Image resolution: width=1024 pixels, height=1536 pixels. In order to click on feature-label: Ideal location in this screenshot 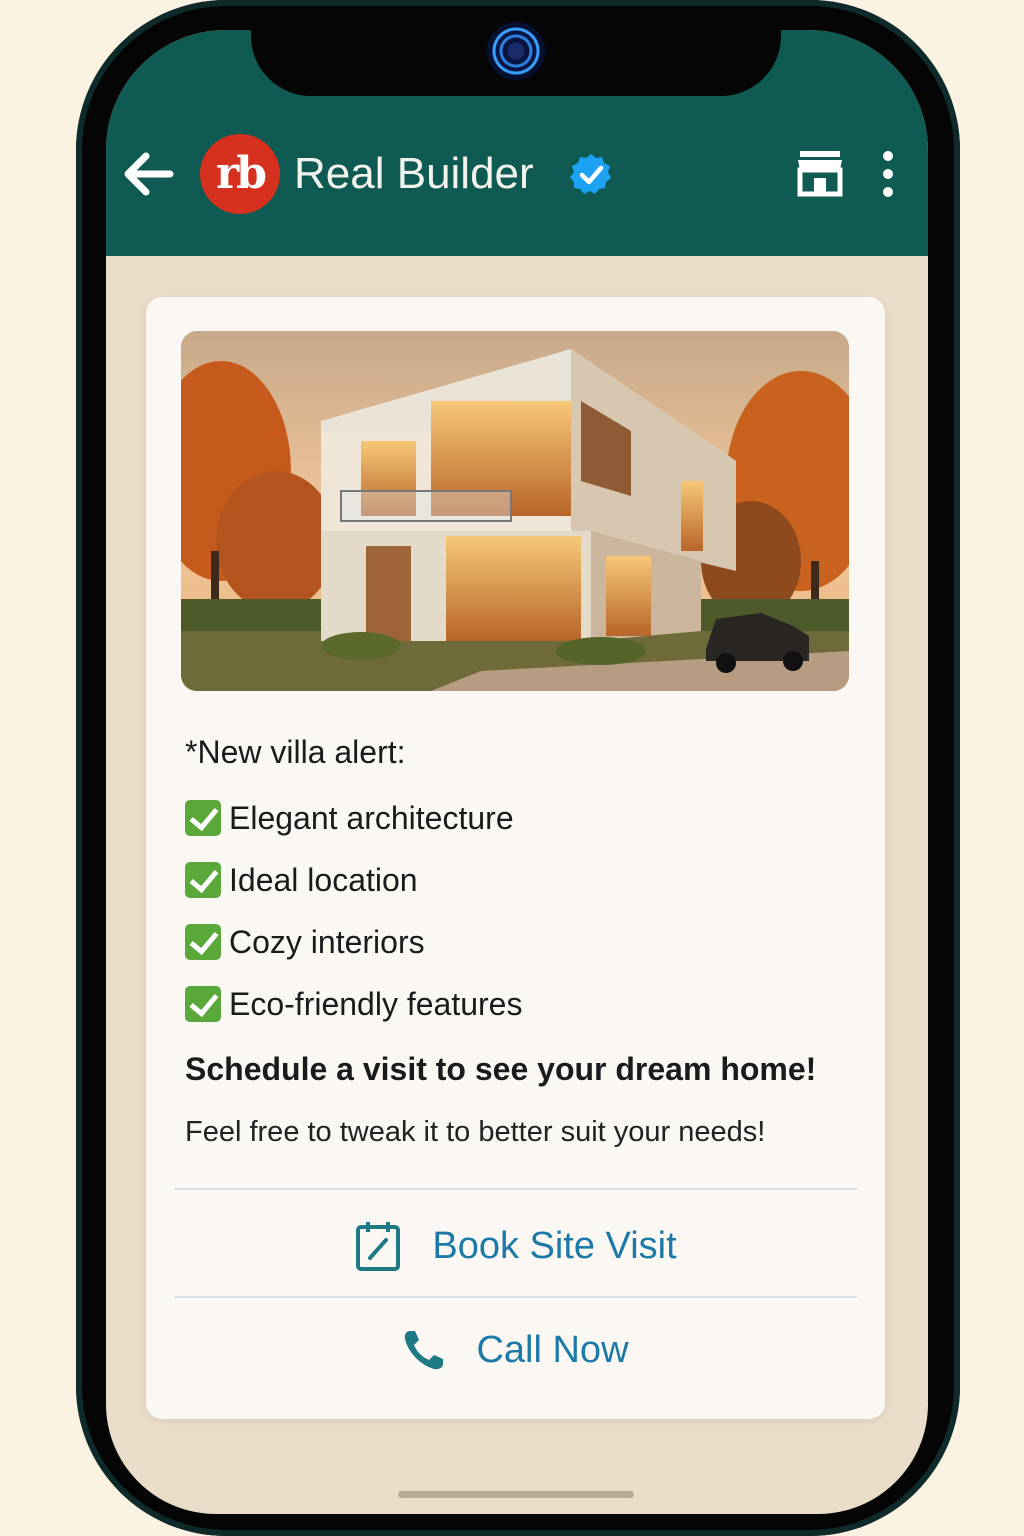, I will do `click(323, 880)`.